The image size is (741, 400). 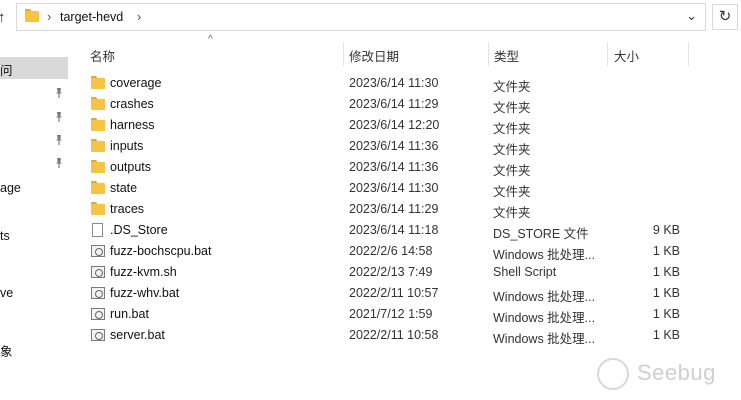 What do you see at coordinates (5, 236) in the screenshot?
I see `nav-item-2: ts` at bounding box center [5, 236].